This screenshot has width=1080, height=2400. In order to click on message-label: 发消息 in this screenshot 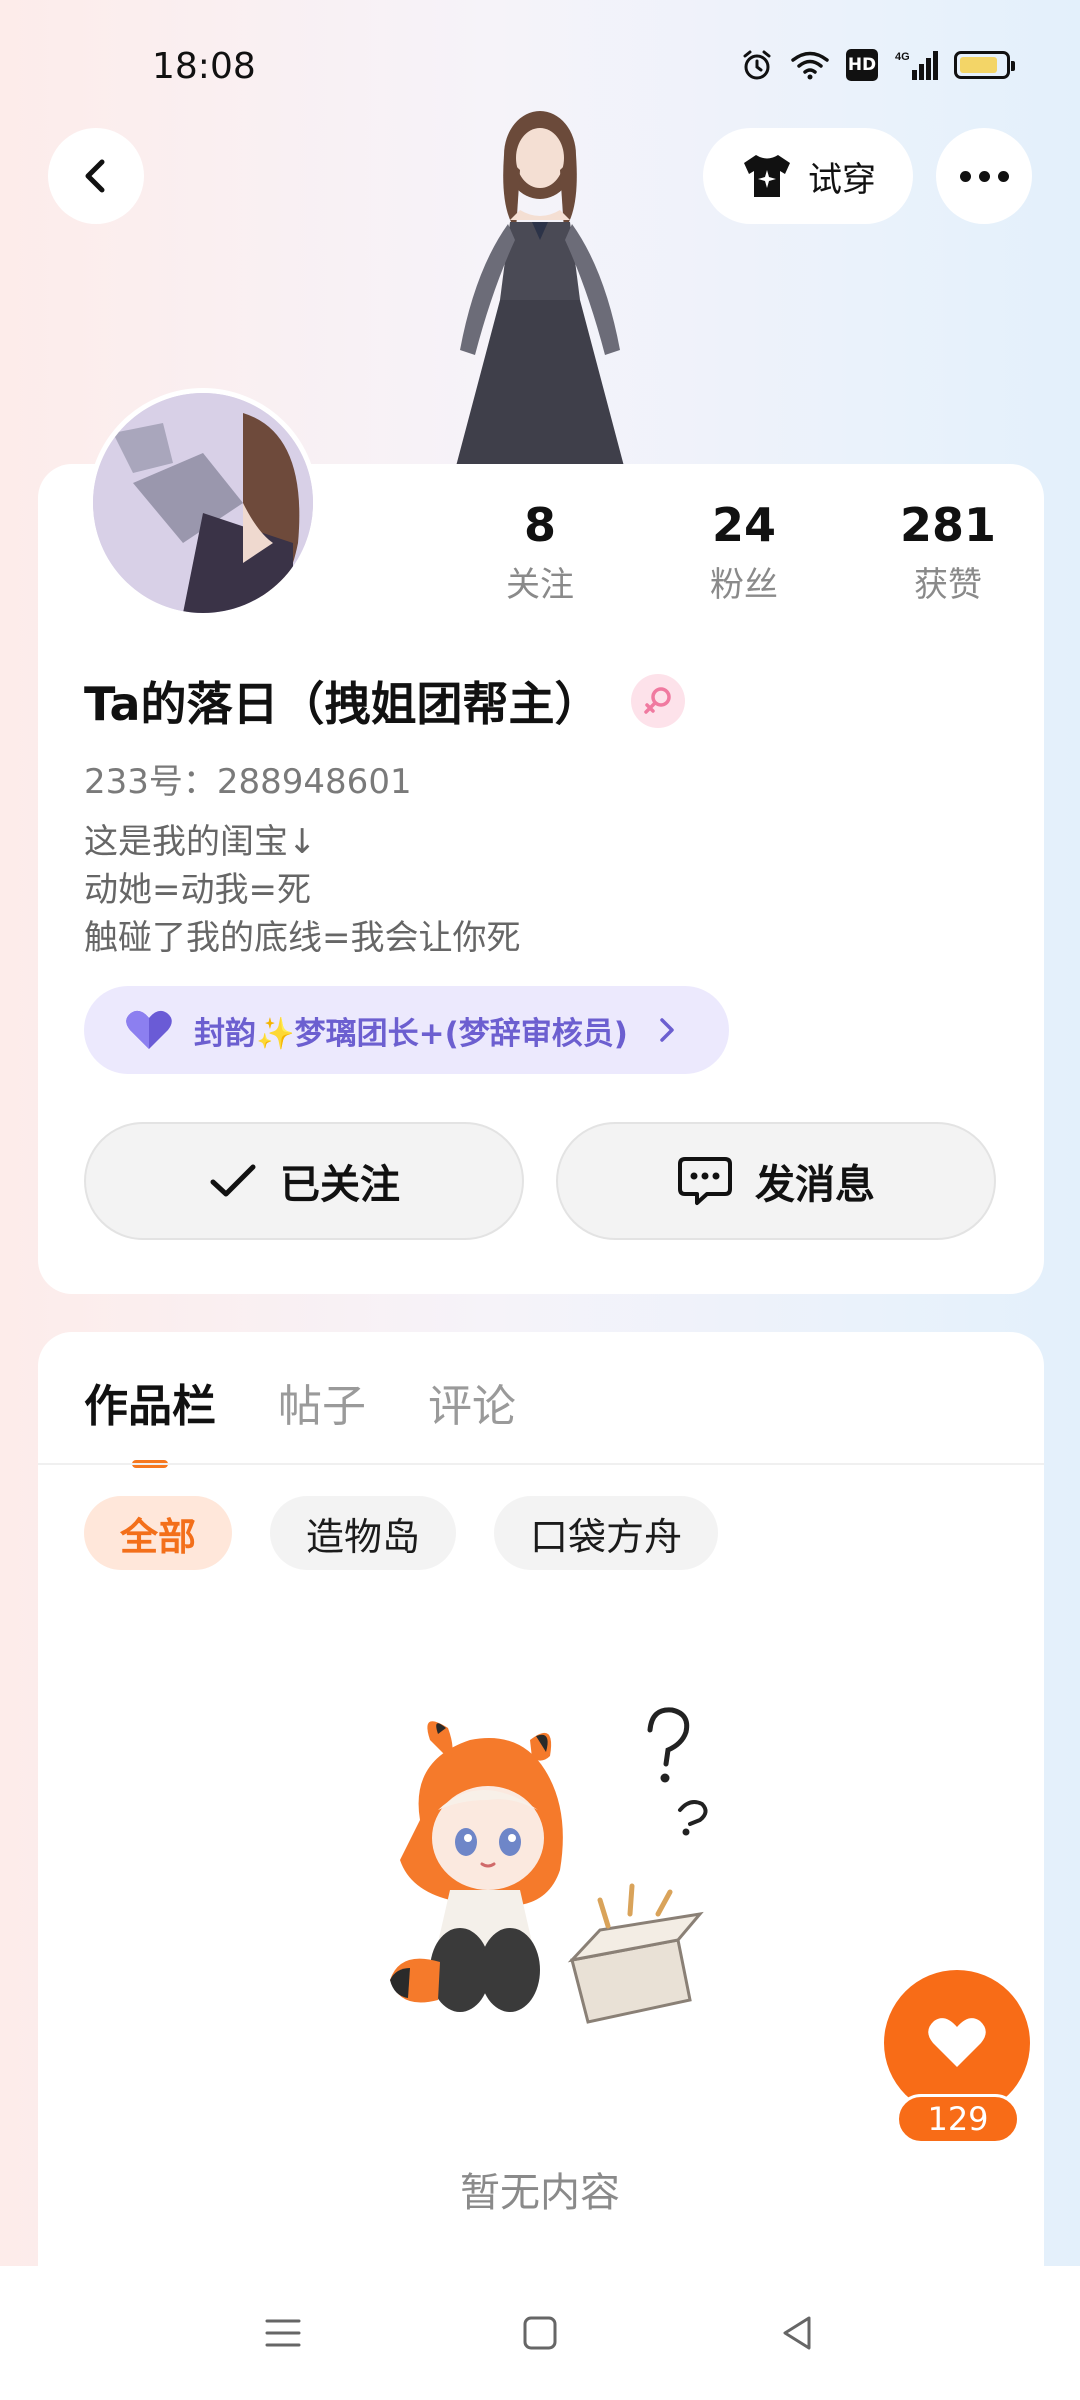, I will do `click(815, 1185)`.